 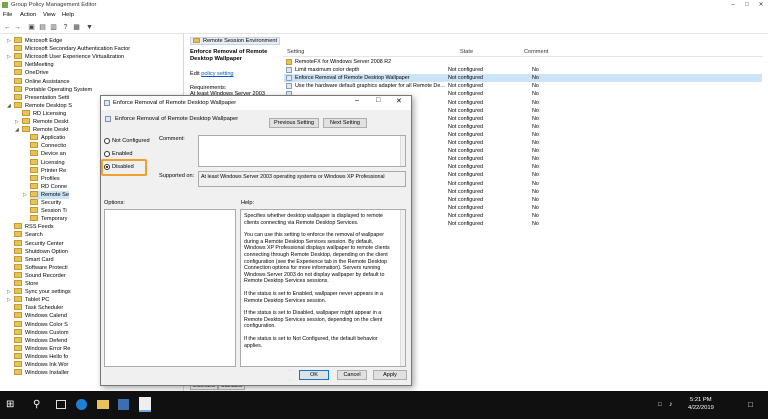 What do you see at coordinates (53, 89) in the screenshot?
I see `tree-node: Portable Operating System` at bounding box center [53, 89].